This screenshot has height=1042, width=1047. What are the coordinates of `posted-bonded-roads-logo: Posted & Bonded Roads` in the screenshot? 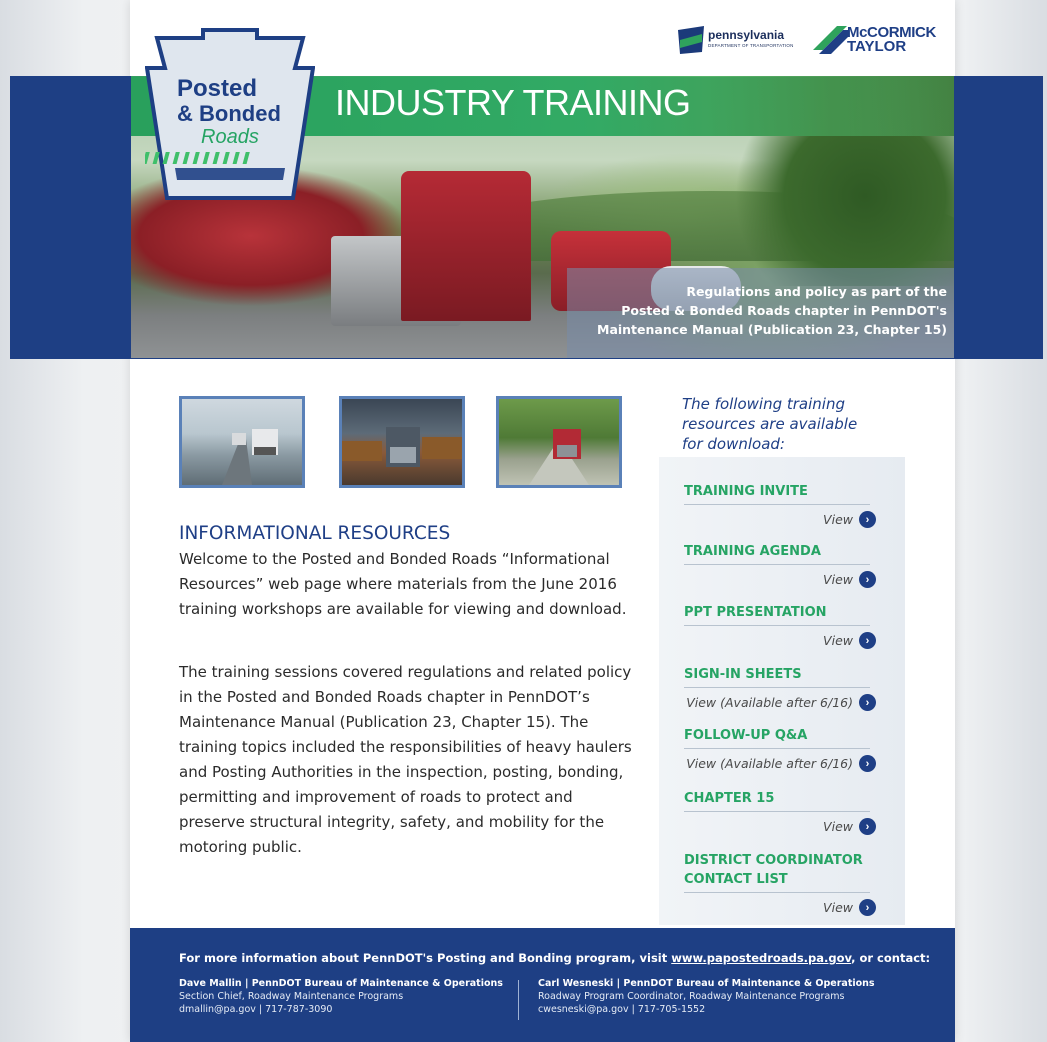 It's located at (230, 114).